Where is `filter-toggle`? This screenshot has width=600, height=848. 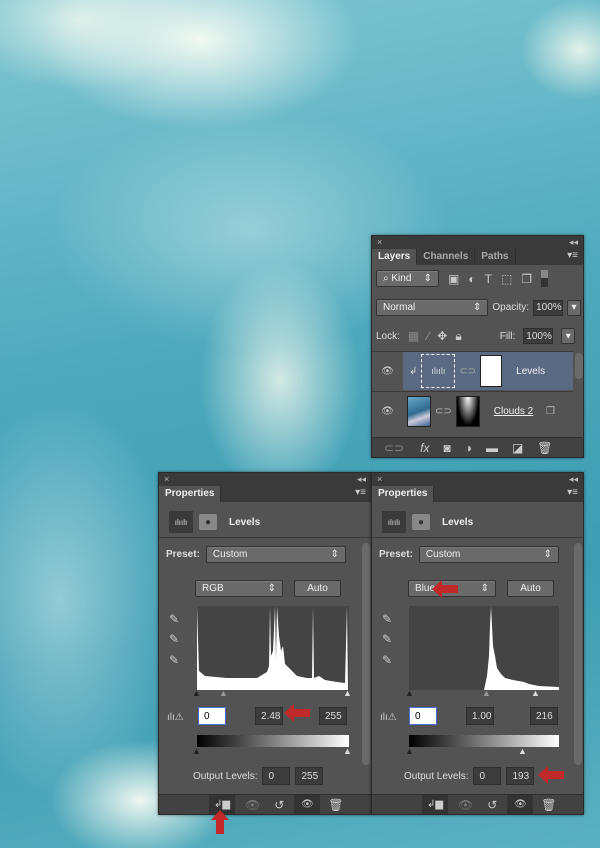 filter-toggle is located at coordinates (545, 278).